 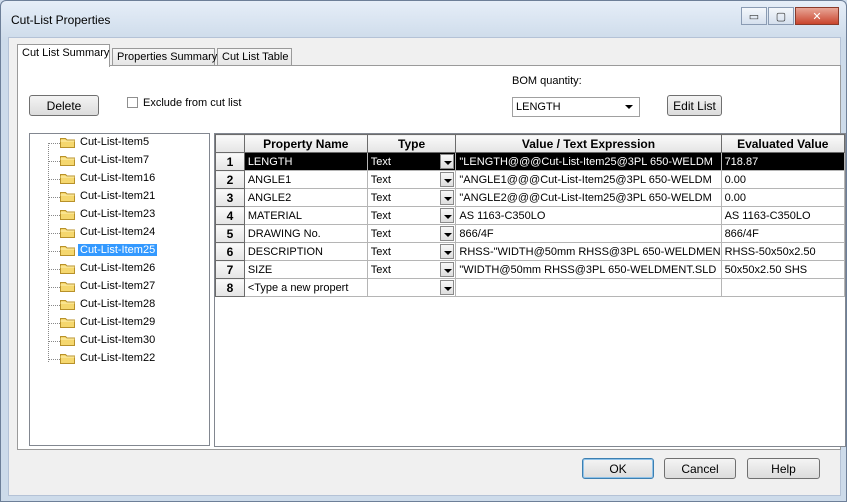 What do you see at coordinates (305, 287) in the screenshot?
I see `new-property-name-cell: <Type a new propert` at bounding box center [305, 287].